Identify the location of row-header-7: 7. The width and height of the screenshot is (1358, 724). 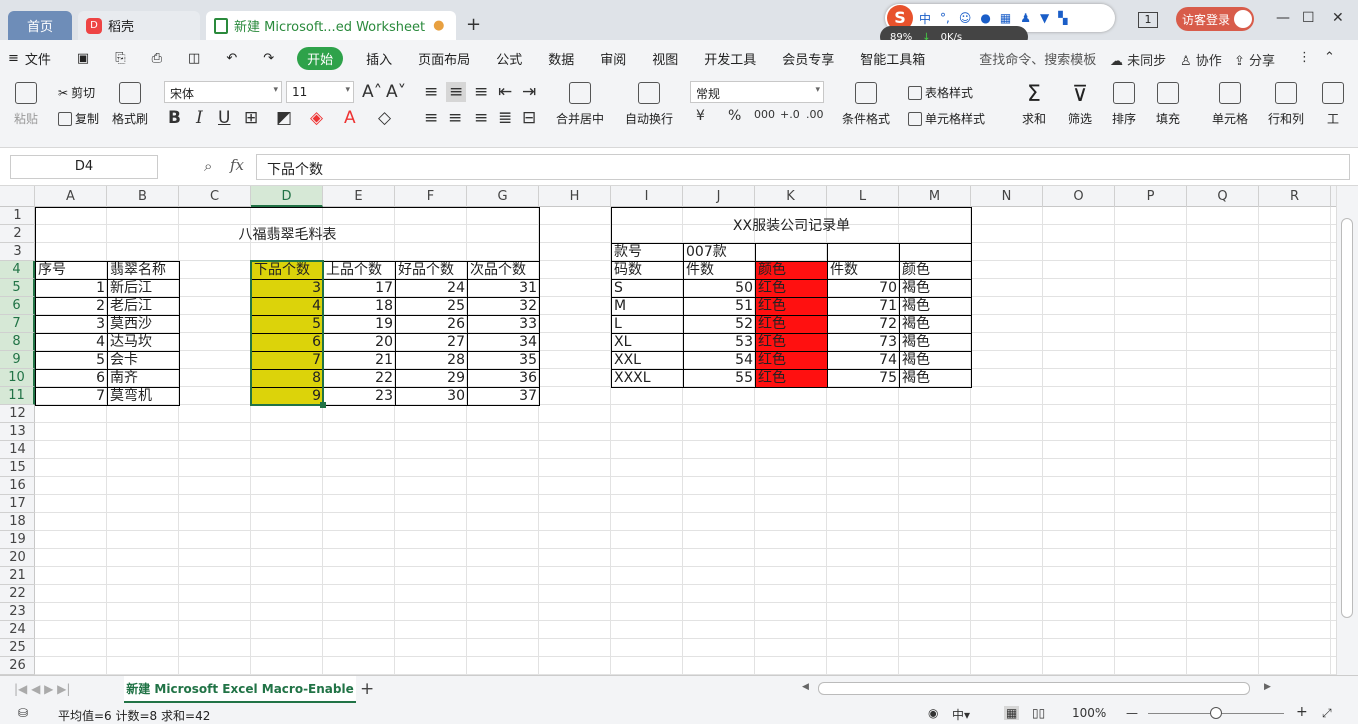
(17, 324).